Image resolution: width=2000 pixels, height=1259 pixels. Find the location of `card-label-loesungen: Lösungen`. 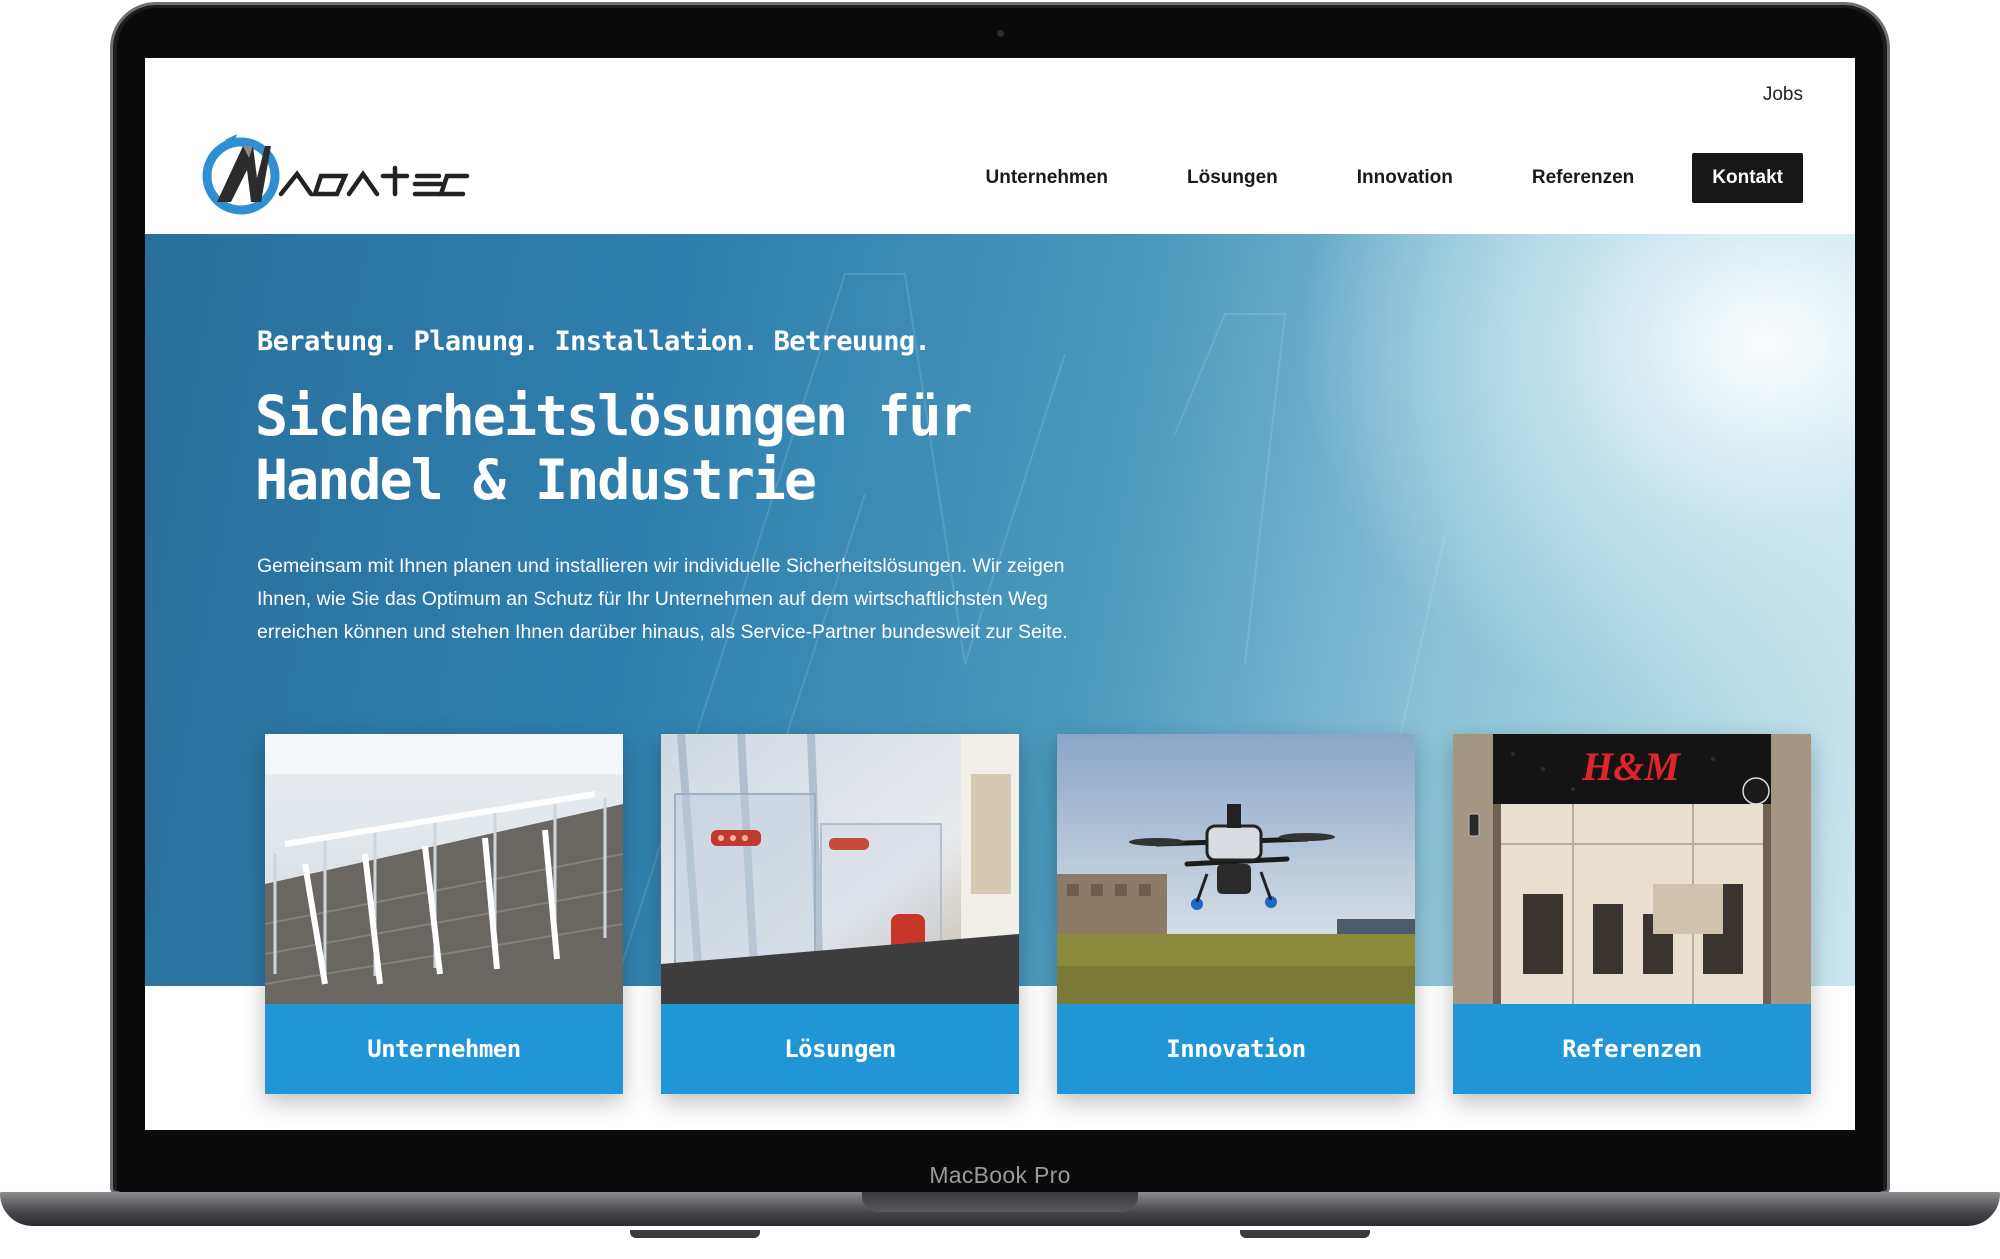

card-label-loesungen: Lösungen is located at coordinates (840, 1049).